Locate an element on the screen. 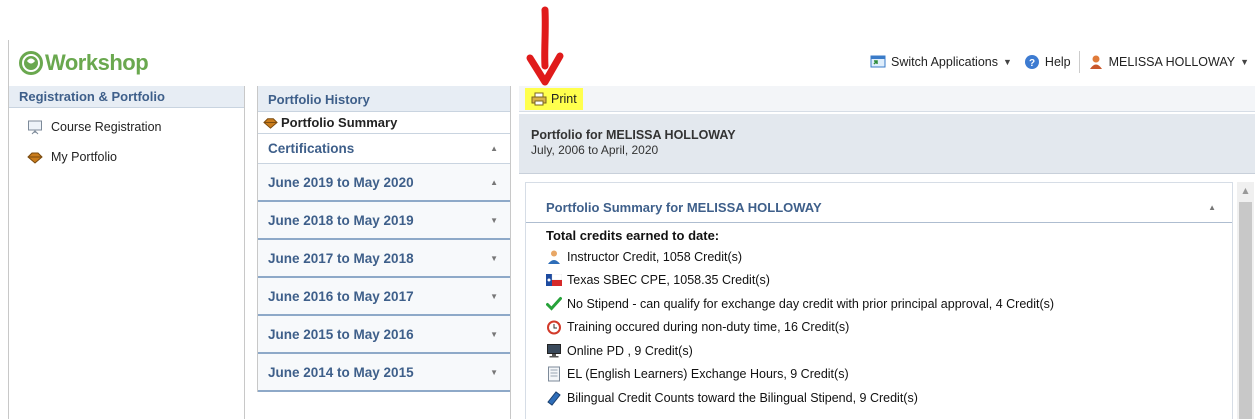 This screenshot has width=1255, height=419. logo-text: Workshop is located at coordinates (97, 62).